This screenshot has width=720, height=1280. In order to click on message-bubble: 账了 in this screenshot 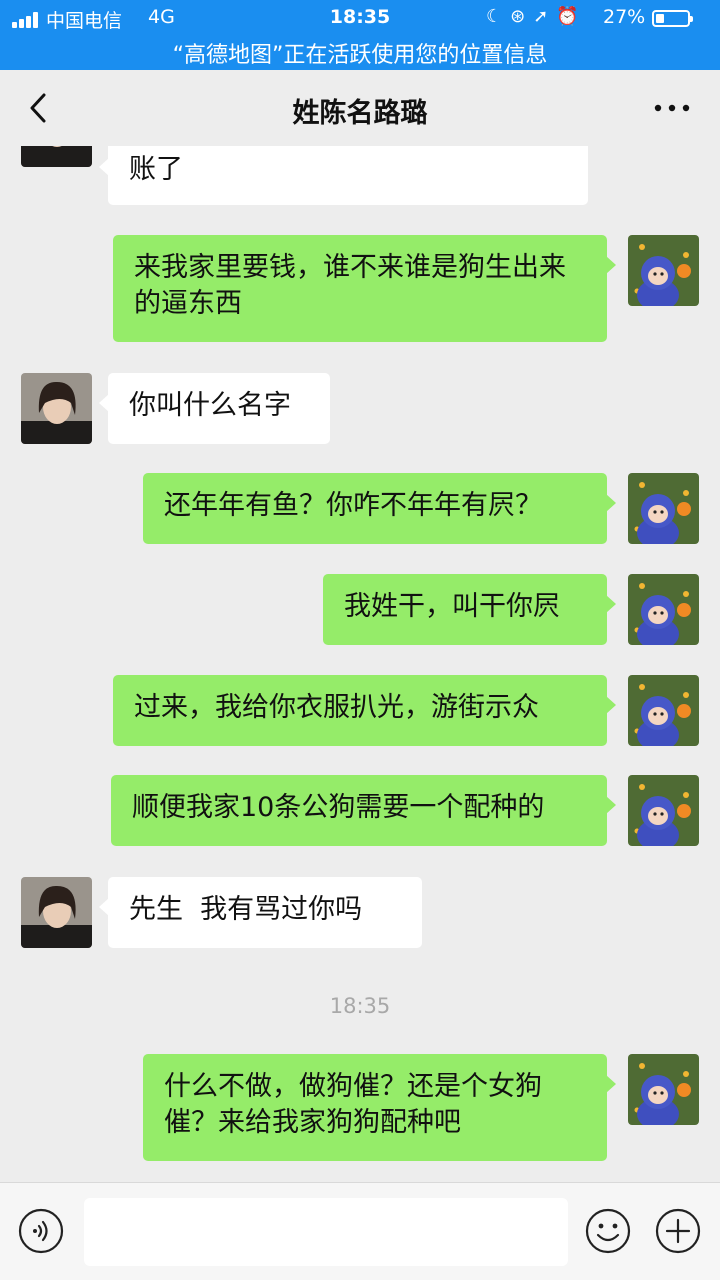, I will do `click(343, 175)`.